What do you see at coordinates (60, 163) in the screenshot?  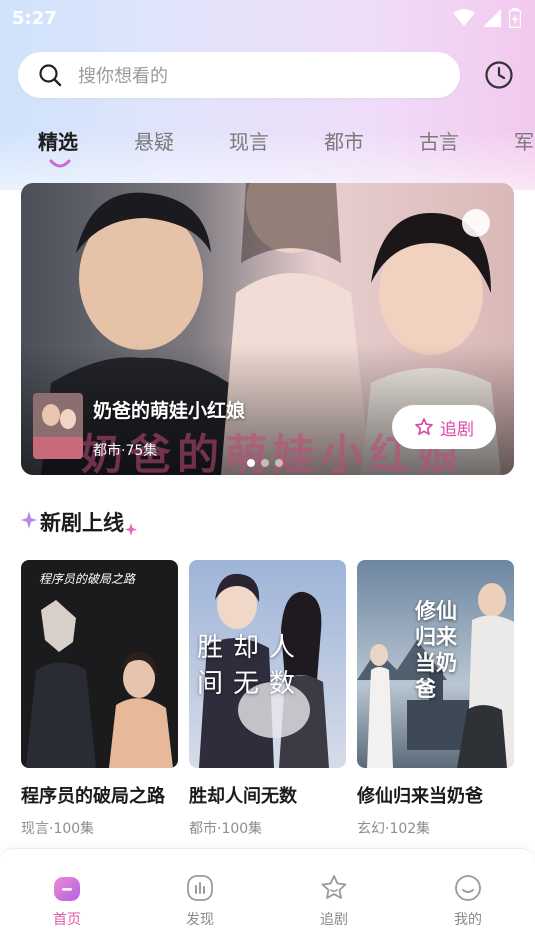 I see `active-tab-indicator` at bounding box center [60, 163].